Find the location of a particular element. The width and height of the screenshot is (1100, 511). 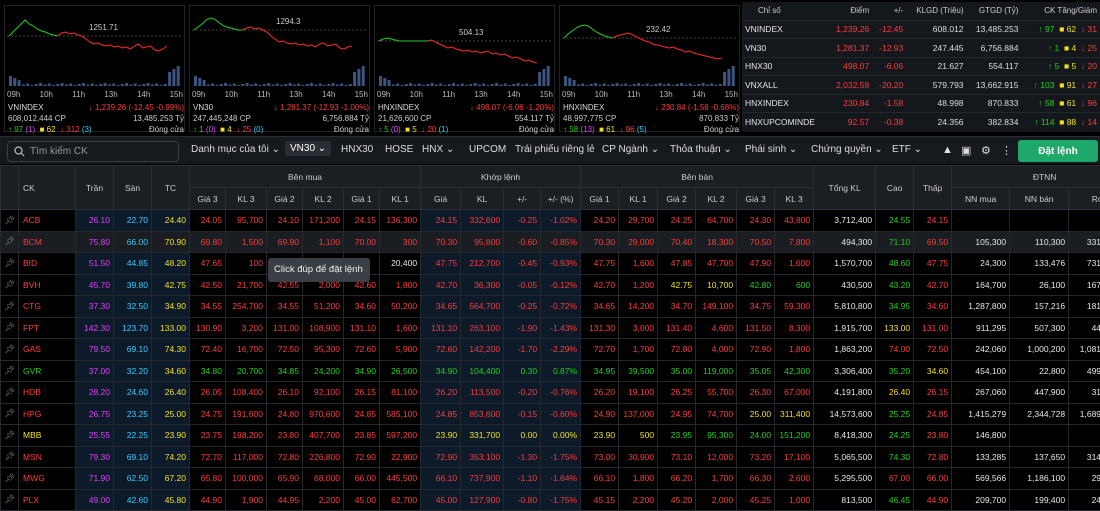

tab-upcom: UPCOM is located at coordinates (487, 149).